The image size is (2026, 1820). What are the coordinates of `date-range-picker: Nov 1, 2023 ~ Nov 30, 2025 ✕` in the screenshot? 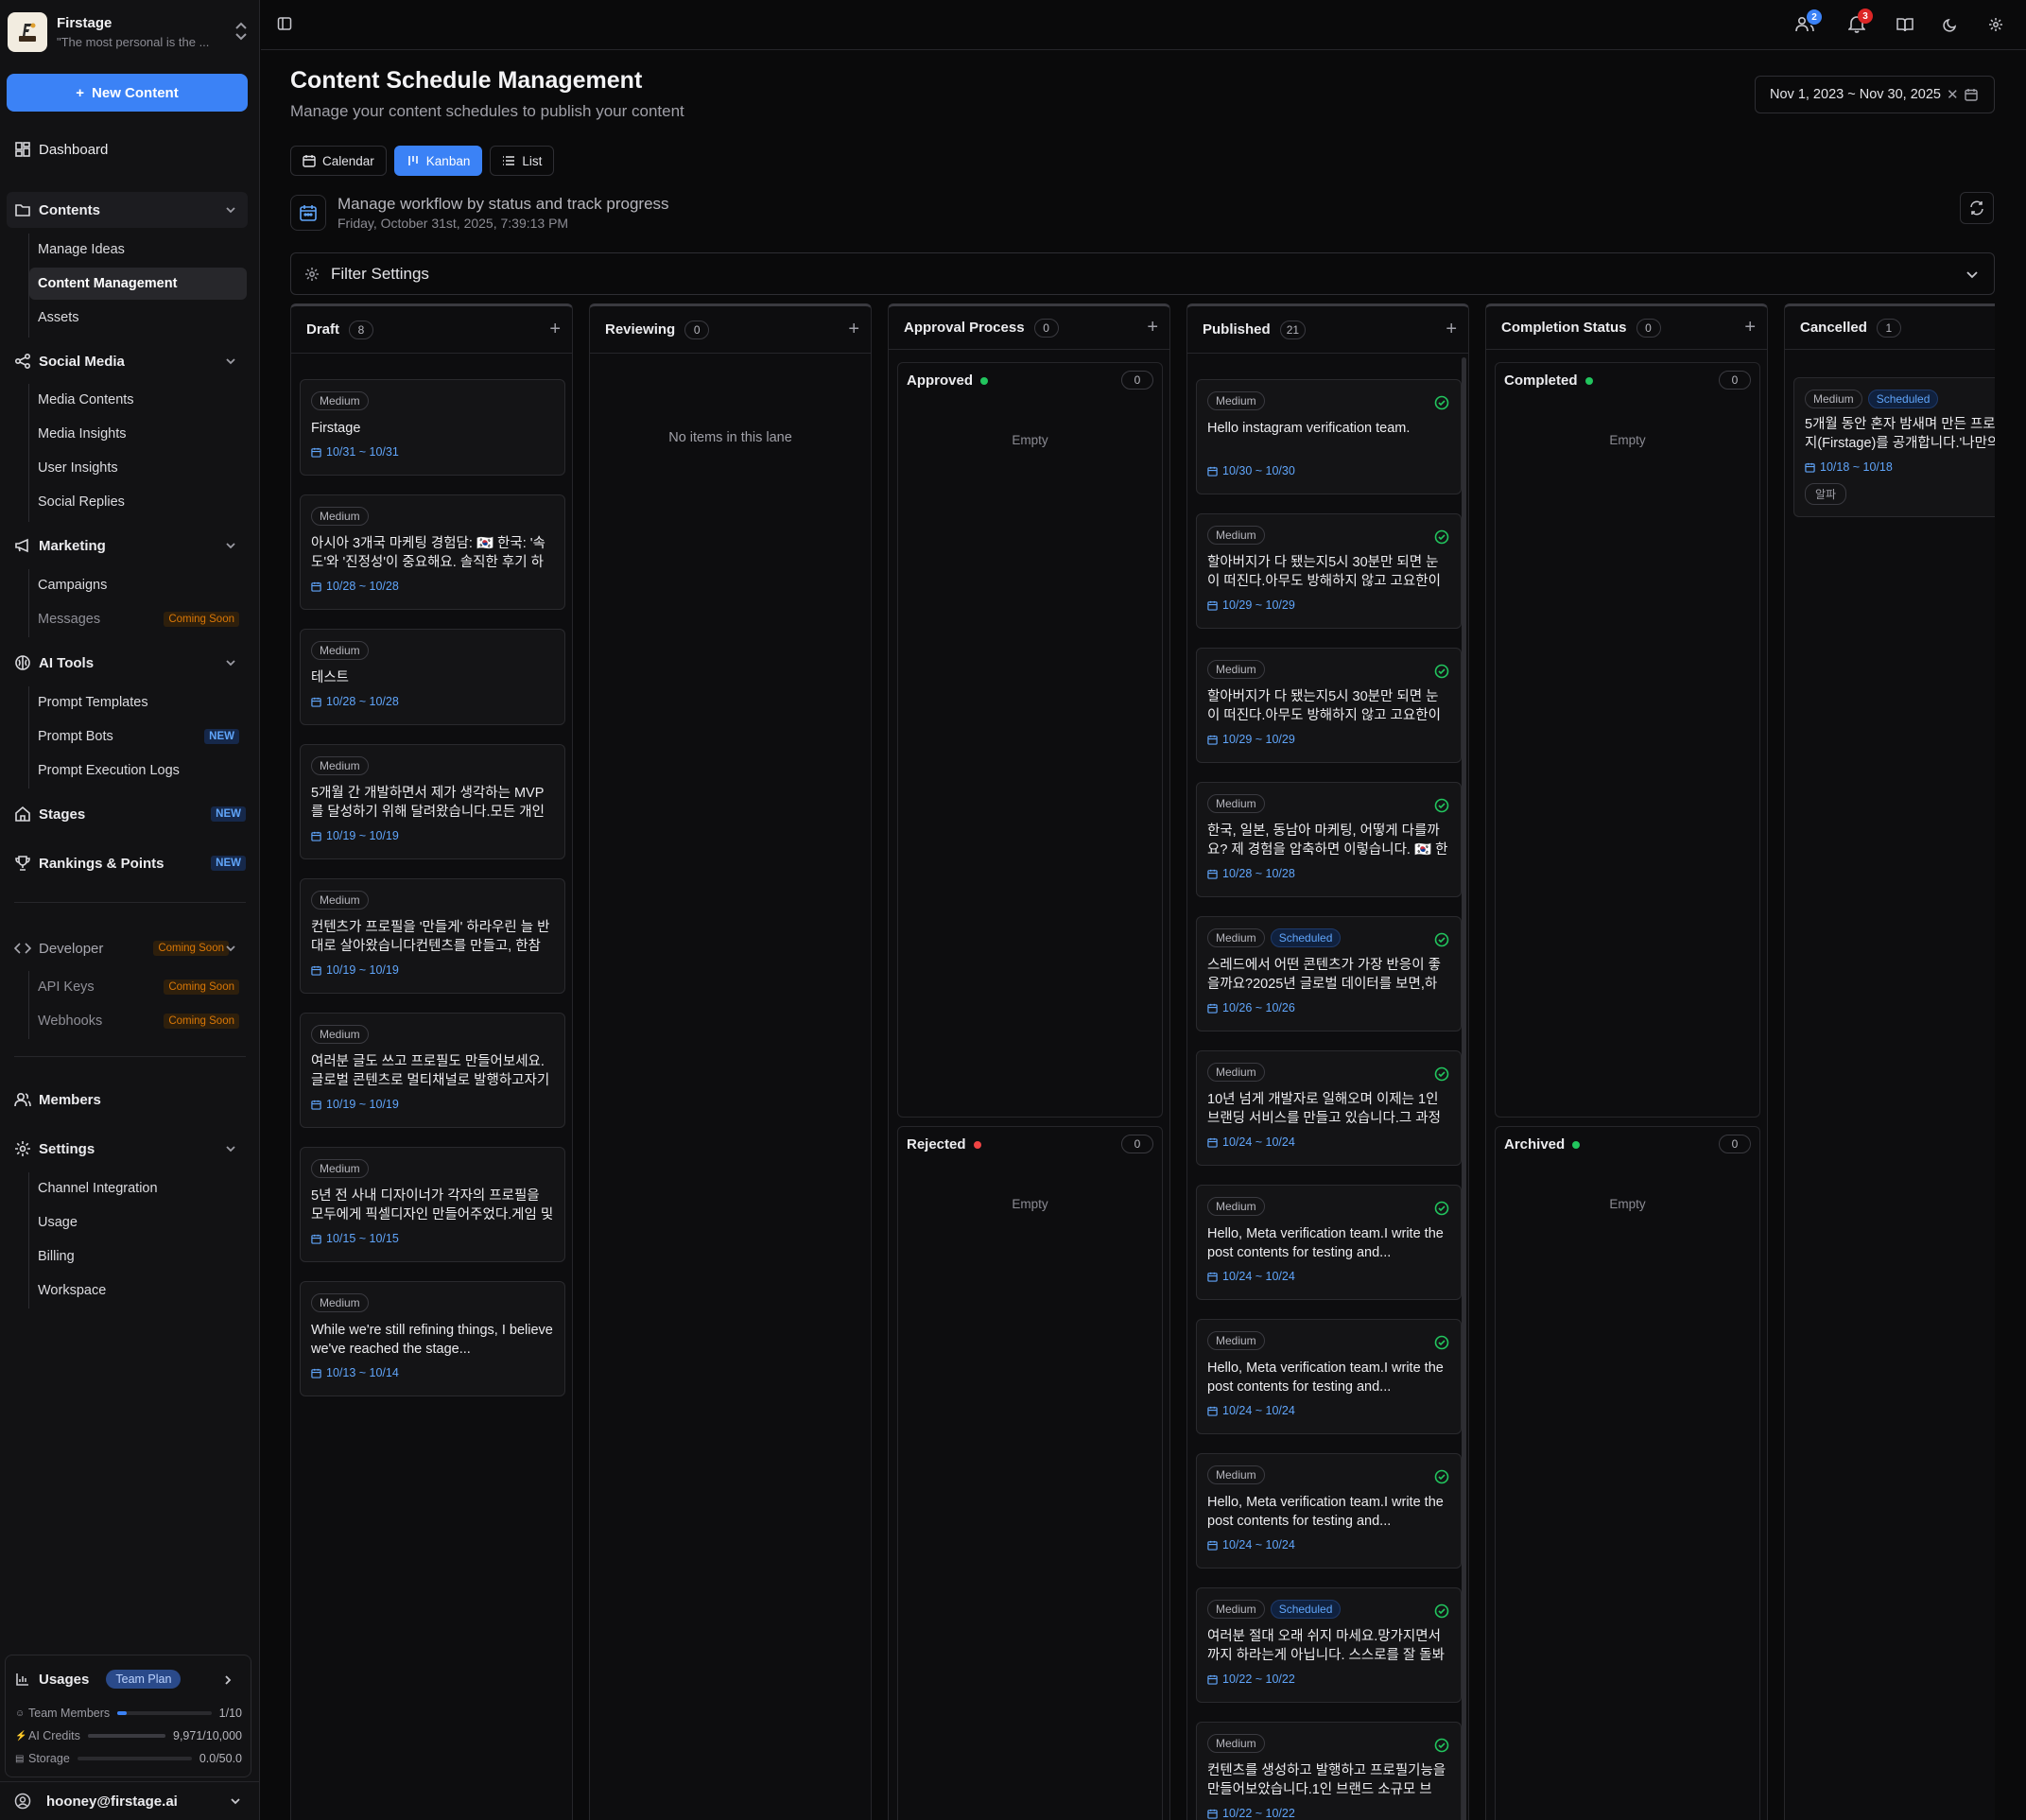 It's located at (1875, 94).